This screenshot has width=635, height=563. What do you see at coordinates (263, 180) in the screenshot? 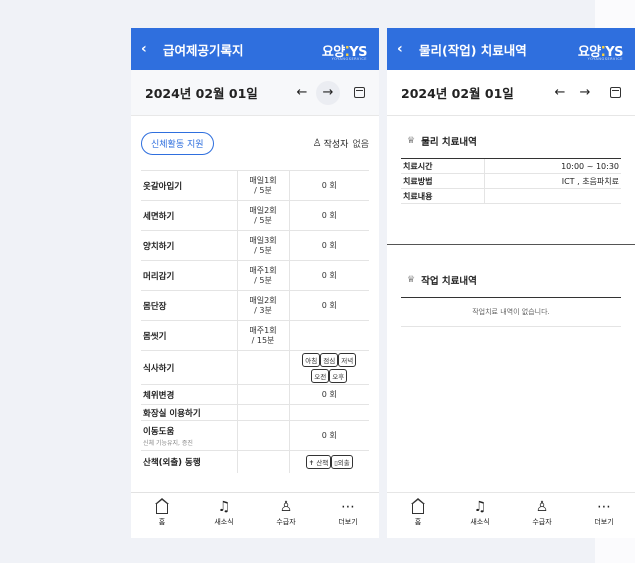
I see `freq-line1: 매일1회` at bounding box center [263, 180].